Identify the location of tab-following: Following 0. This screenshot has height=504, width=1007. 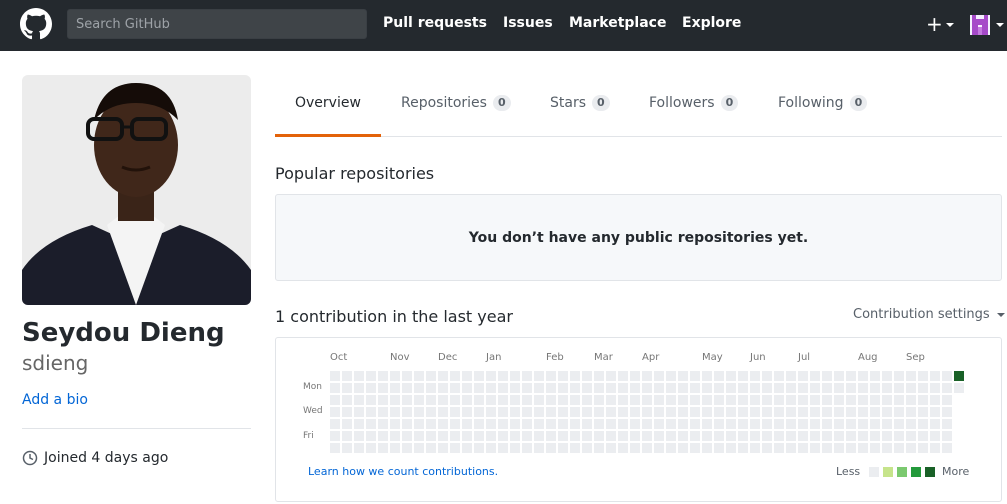
(823, 103).